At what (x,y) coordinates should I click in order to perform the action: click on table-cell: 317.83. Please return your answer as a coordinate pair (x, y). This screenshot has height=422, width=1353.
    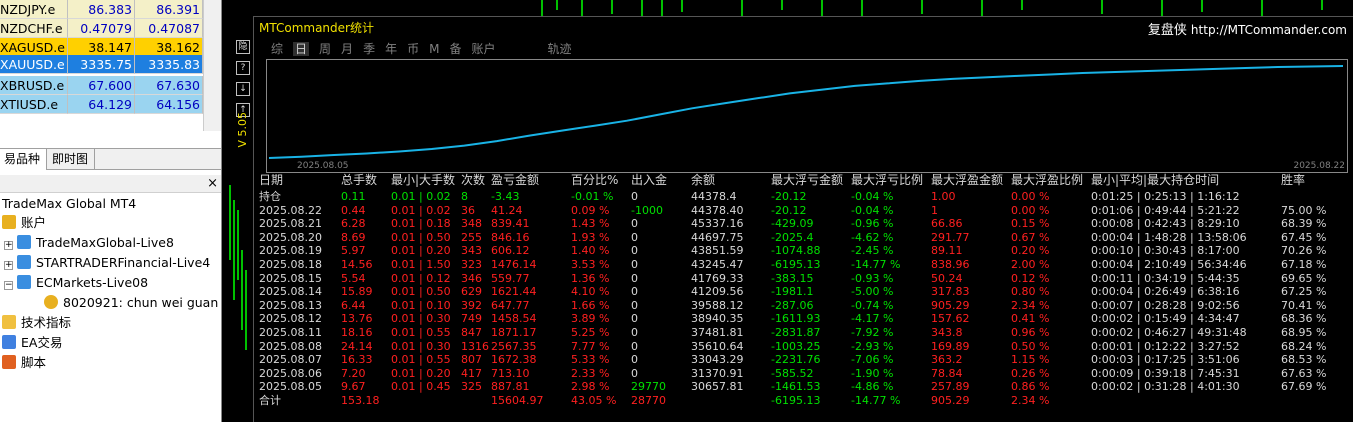
    Looking at the image, I should click on (950, 292).